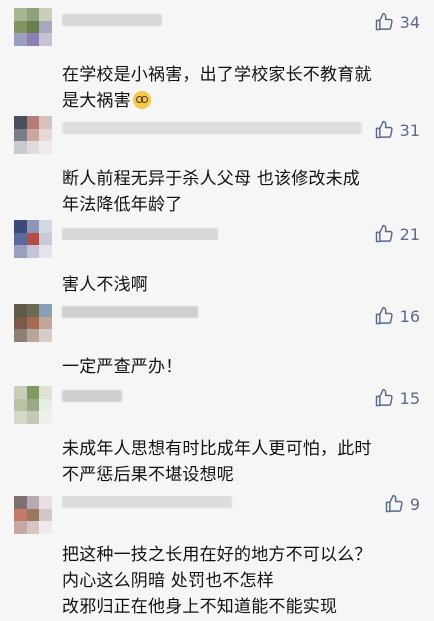 Image resolution: width=434 pixels, height=621 pixels. I want to click on like-count: 9, so click(414, 504).